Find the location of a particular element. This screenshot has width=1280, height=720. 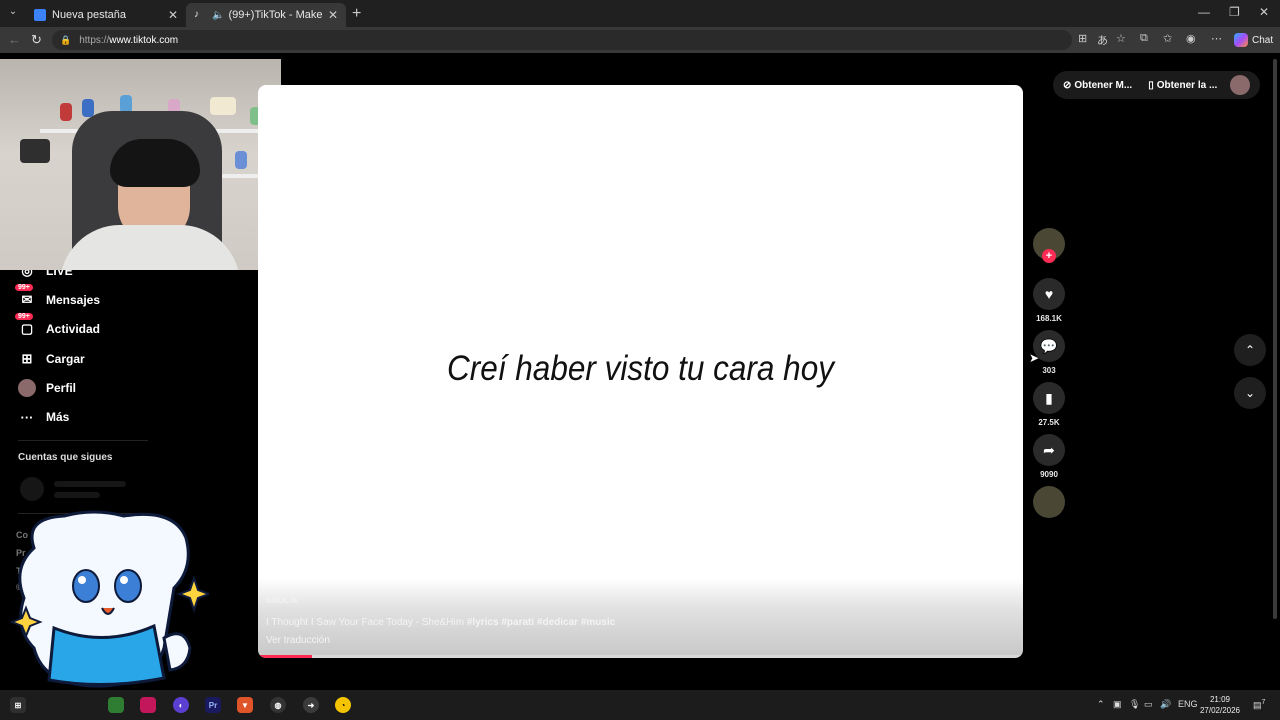

next-video-button: ⌄ is located at coordinates (1250, 393).